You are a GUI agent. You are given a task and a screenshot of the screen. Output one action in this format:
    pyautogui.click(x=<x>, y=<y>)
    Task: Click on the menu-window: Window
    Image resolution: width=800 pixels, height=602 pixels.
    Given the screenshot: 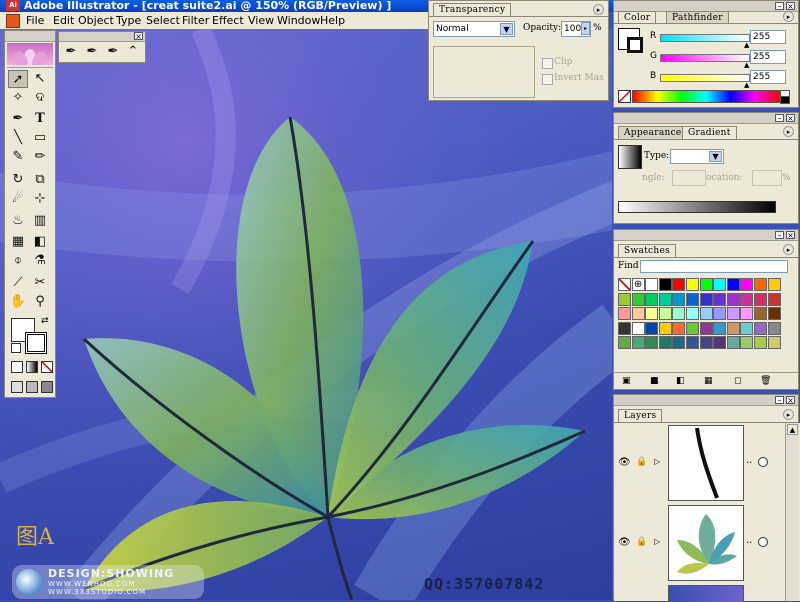 What is the action you would take?
    pyautogui.click(x=298, y=20)
    